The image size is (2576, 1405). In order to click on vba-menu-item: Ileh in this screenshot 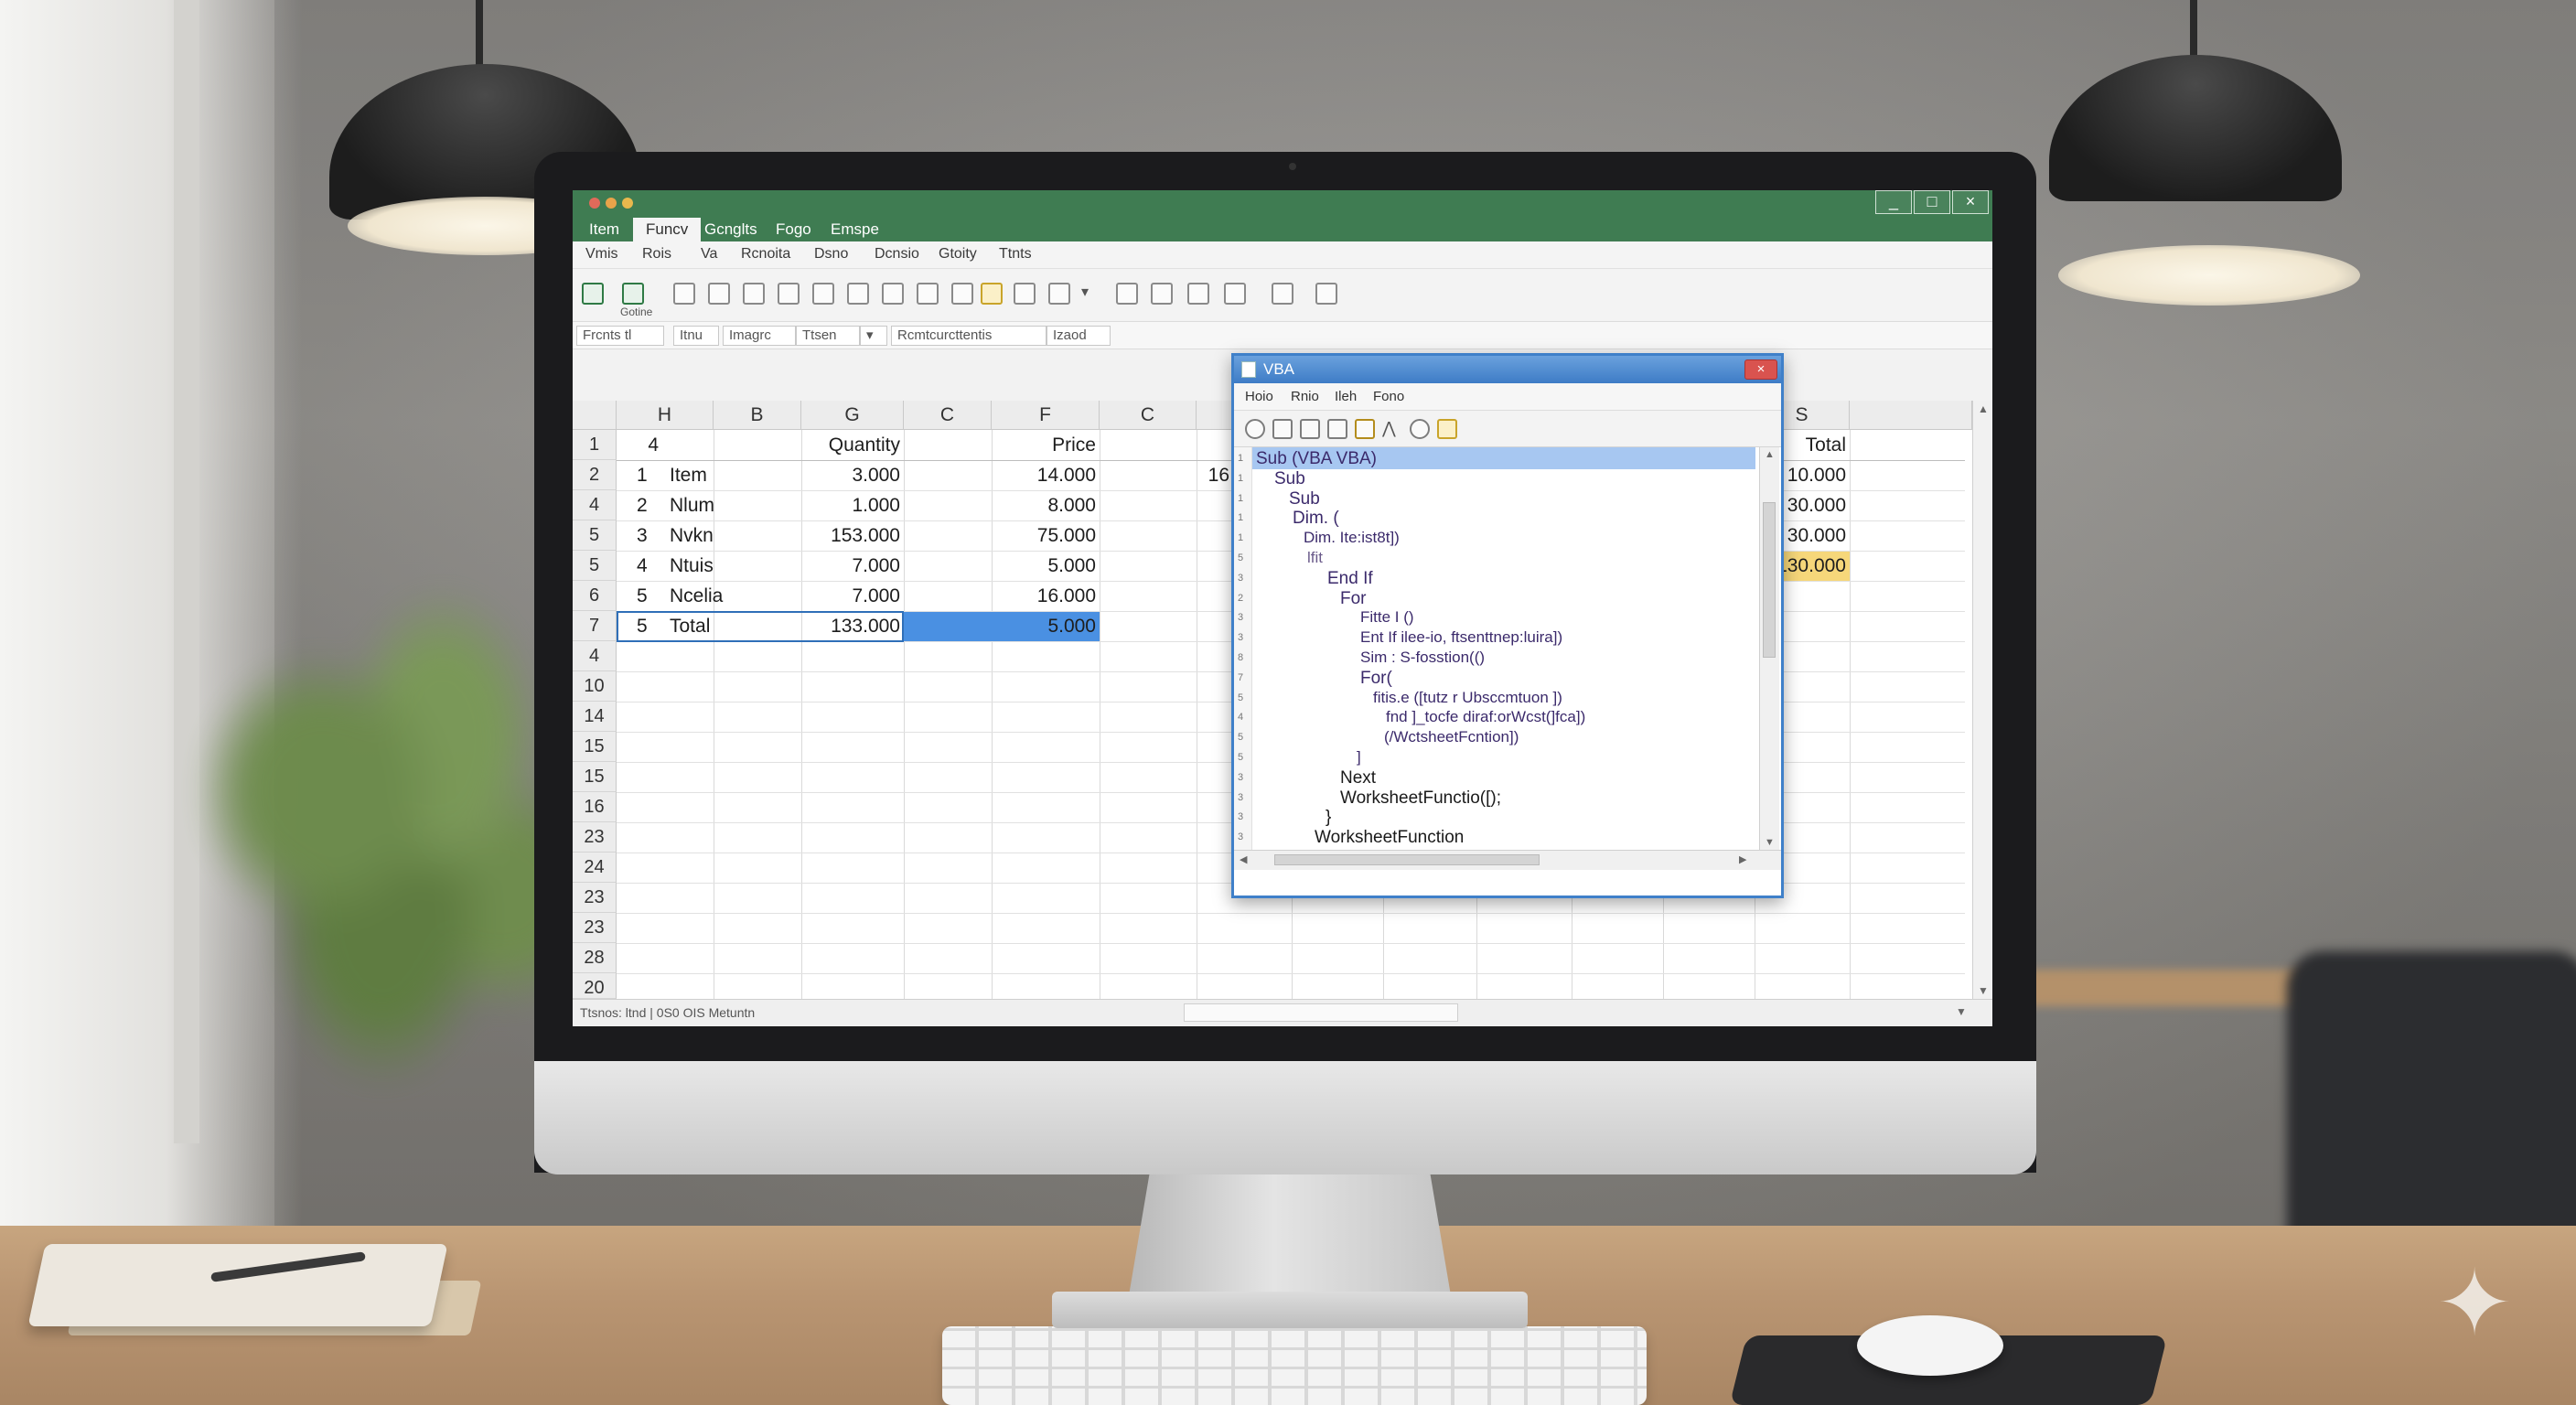, I will do `click(1346, 396)`.